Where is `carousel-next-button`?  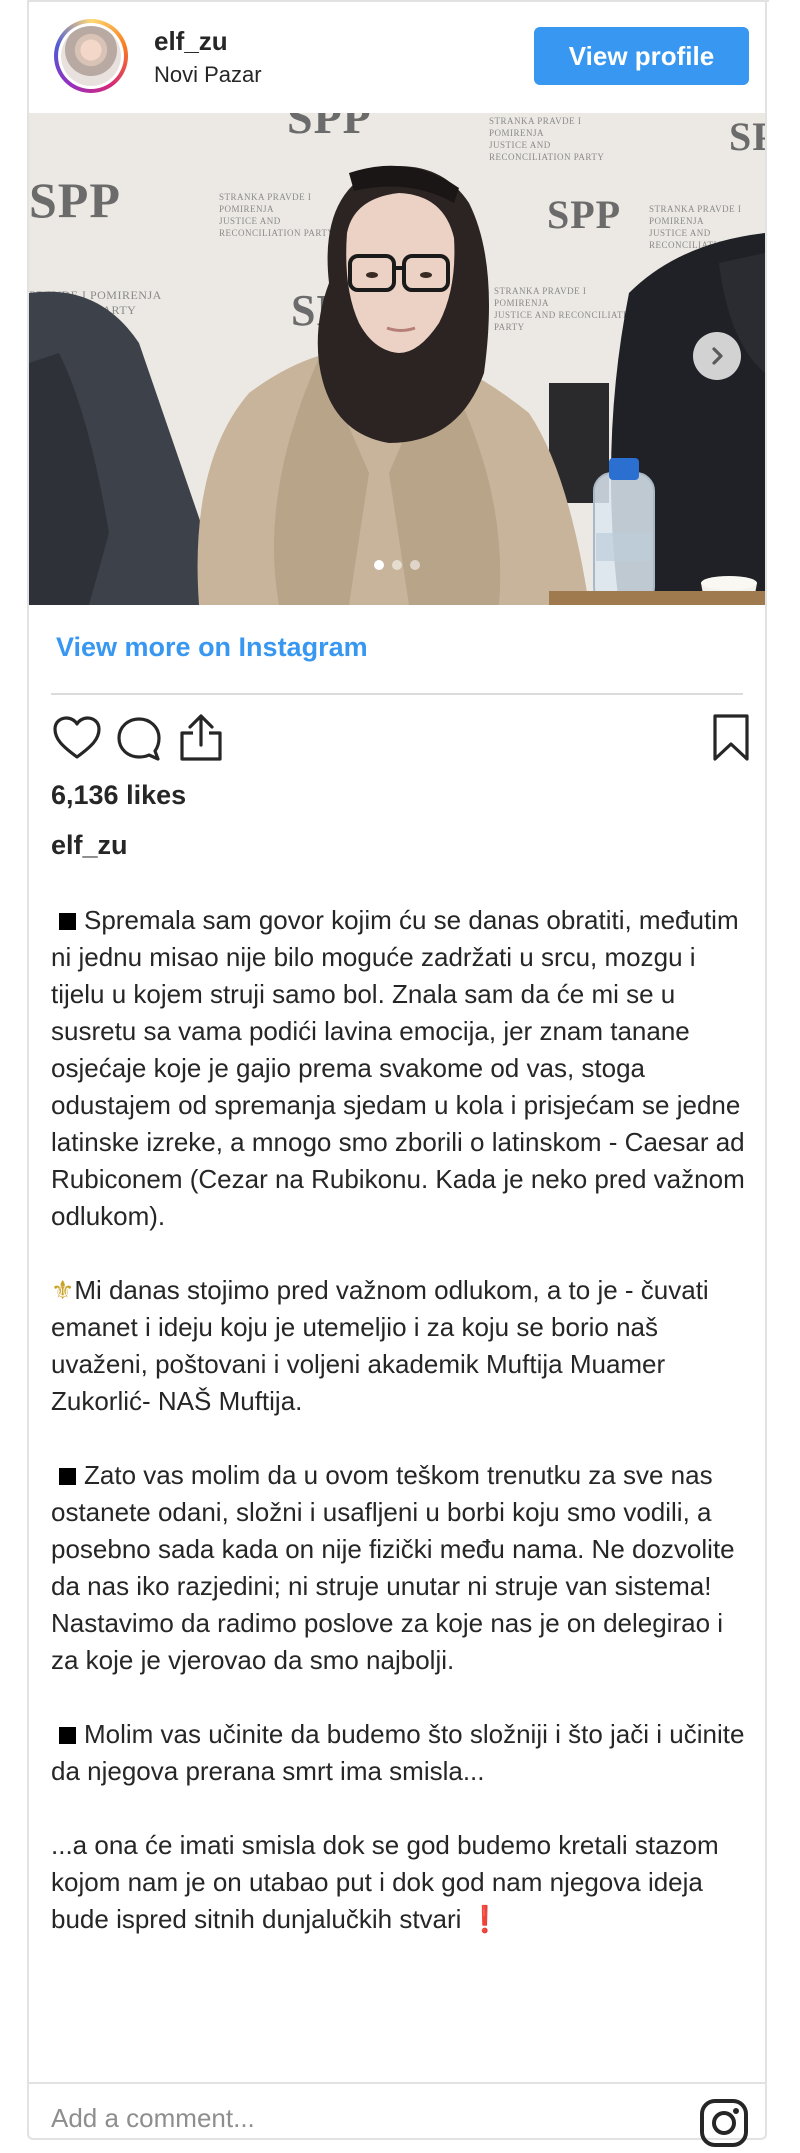 carousel-next-button is located at coordinates (717, 356).